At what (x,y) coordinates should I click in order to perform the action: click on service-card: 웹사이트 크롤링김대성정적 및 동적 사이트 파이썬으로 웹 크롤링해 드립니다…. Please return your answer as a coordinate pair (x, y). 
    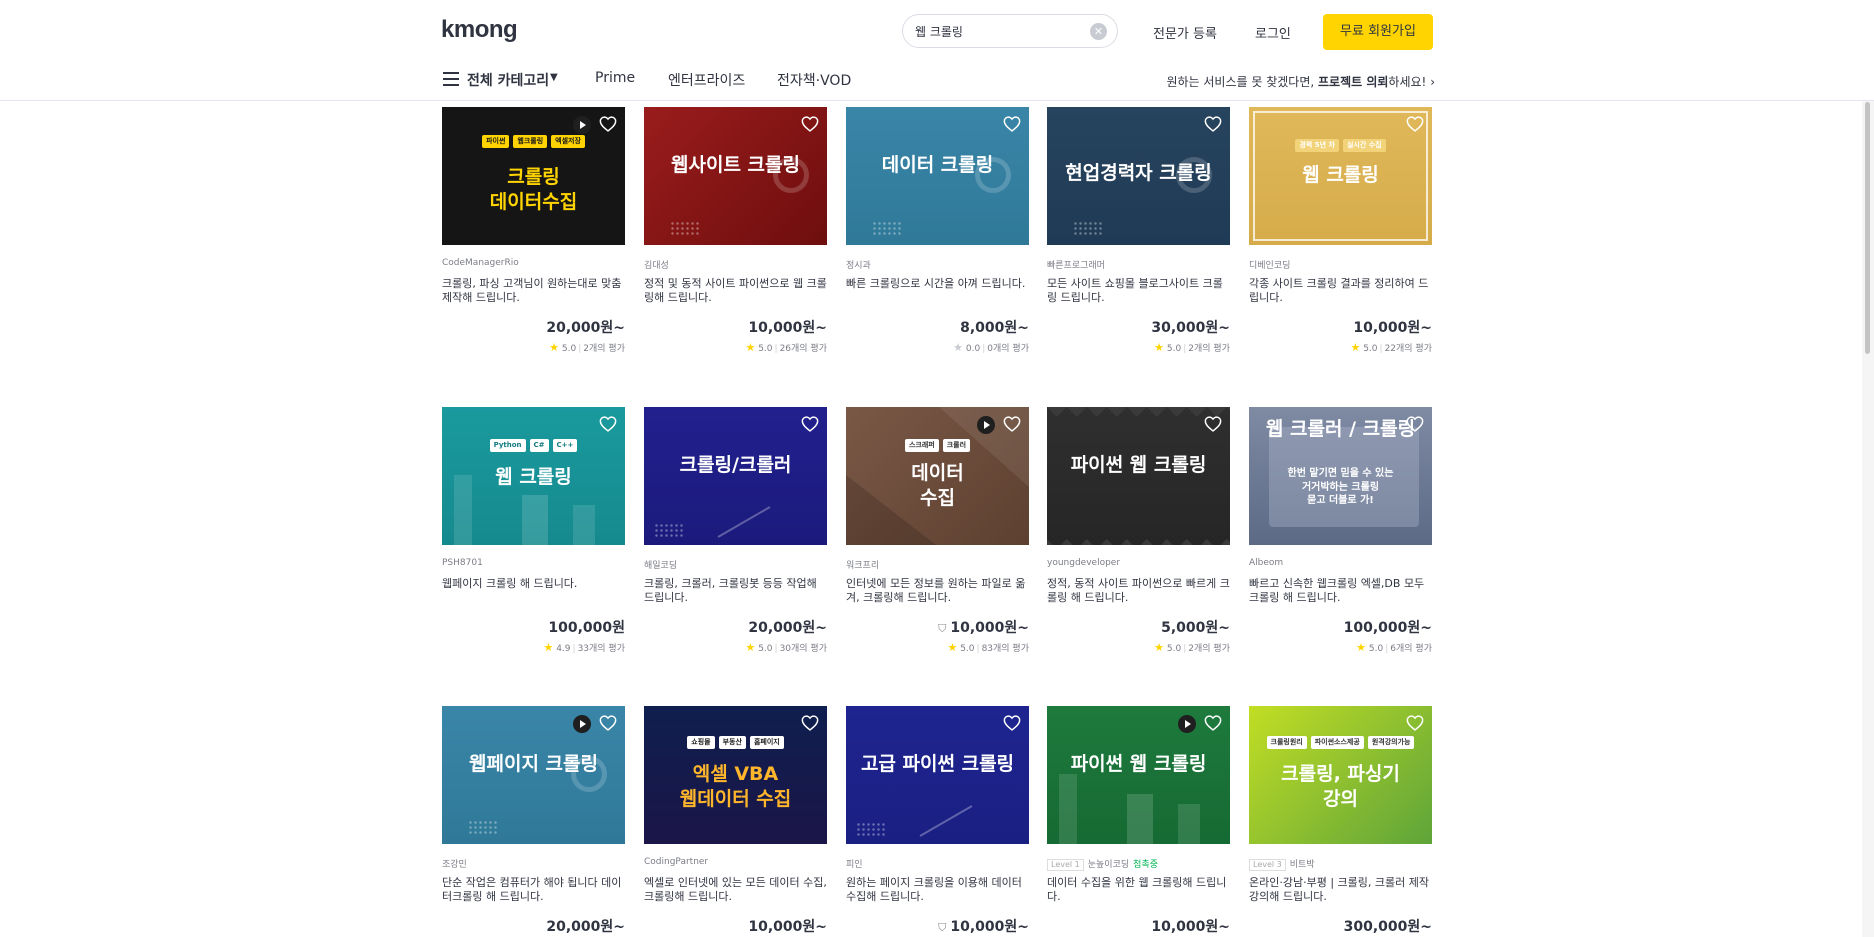
    Looking at the image, I should click on (735, 230).